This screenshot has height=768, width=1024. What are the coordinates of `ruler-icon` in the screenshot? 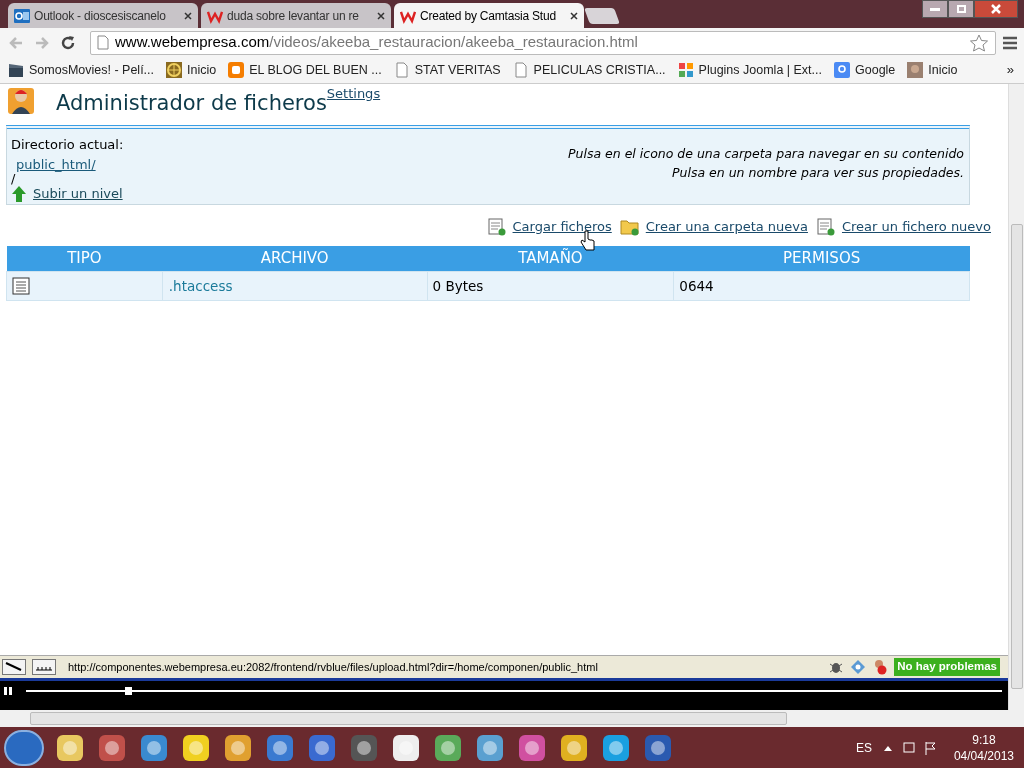 It's located at (44, 667).